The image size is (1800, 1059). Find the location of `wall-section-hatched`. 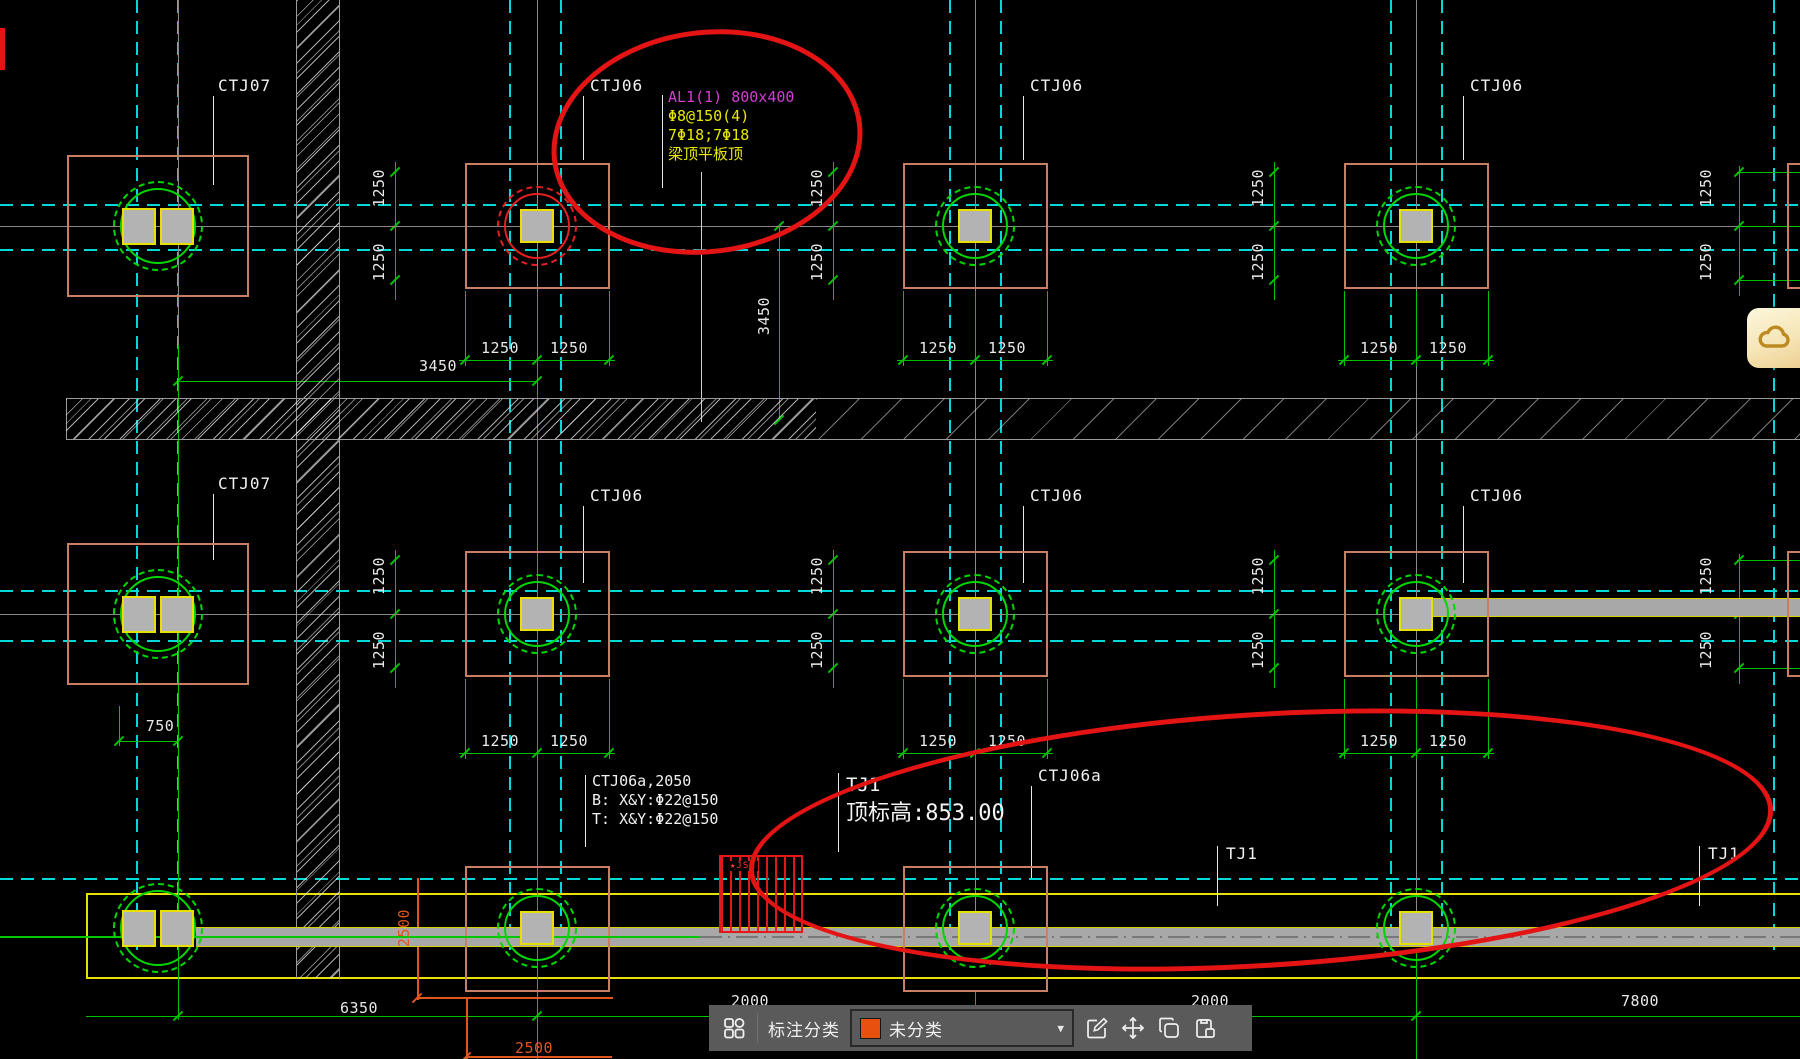

wall-section-hatched is located at coordinates (318, 489).